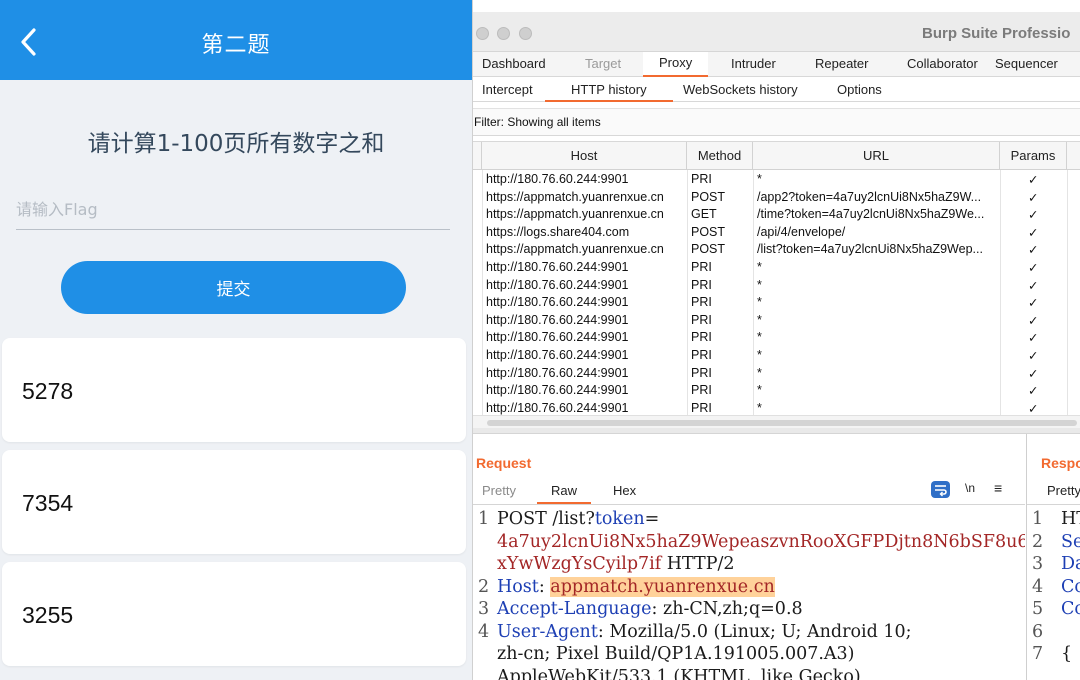 The width and height of the screenshot is (1080, 680). I want to click on app-header: 第二题, so click(236, 40).